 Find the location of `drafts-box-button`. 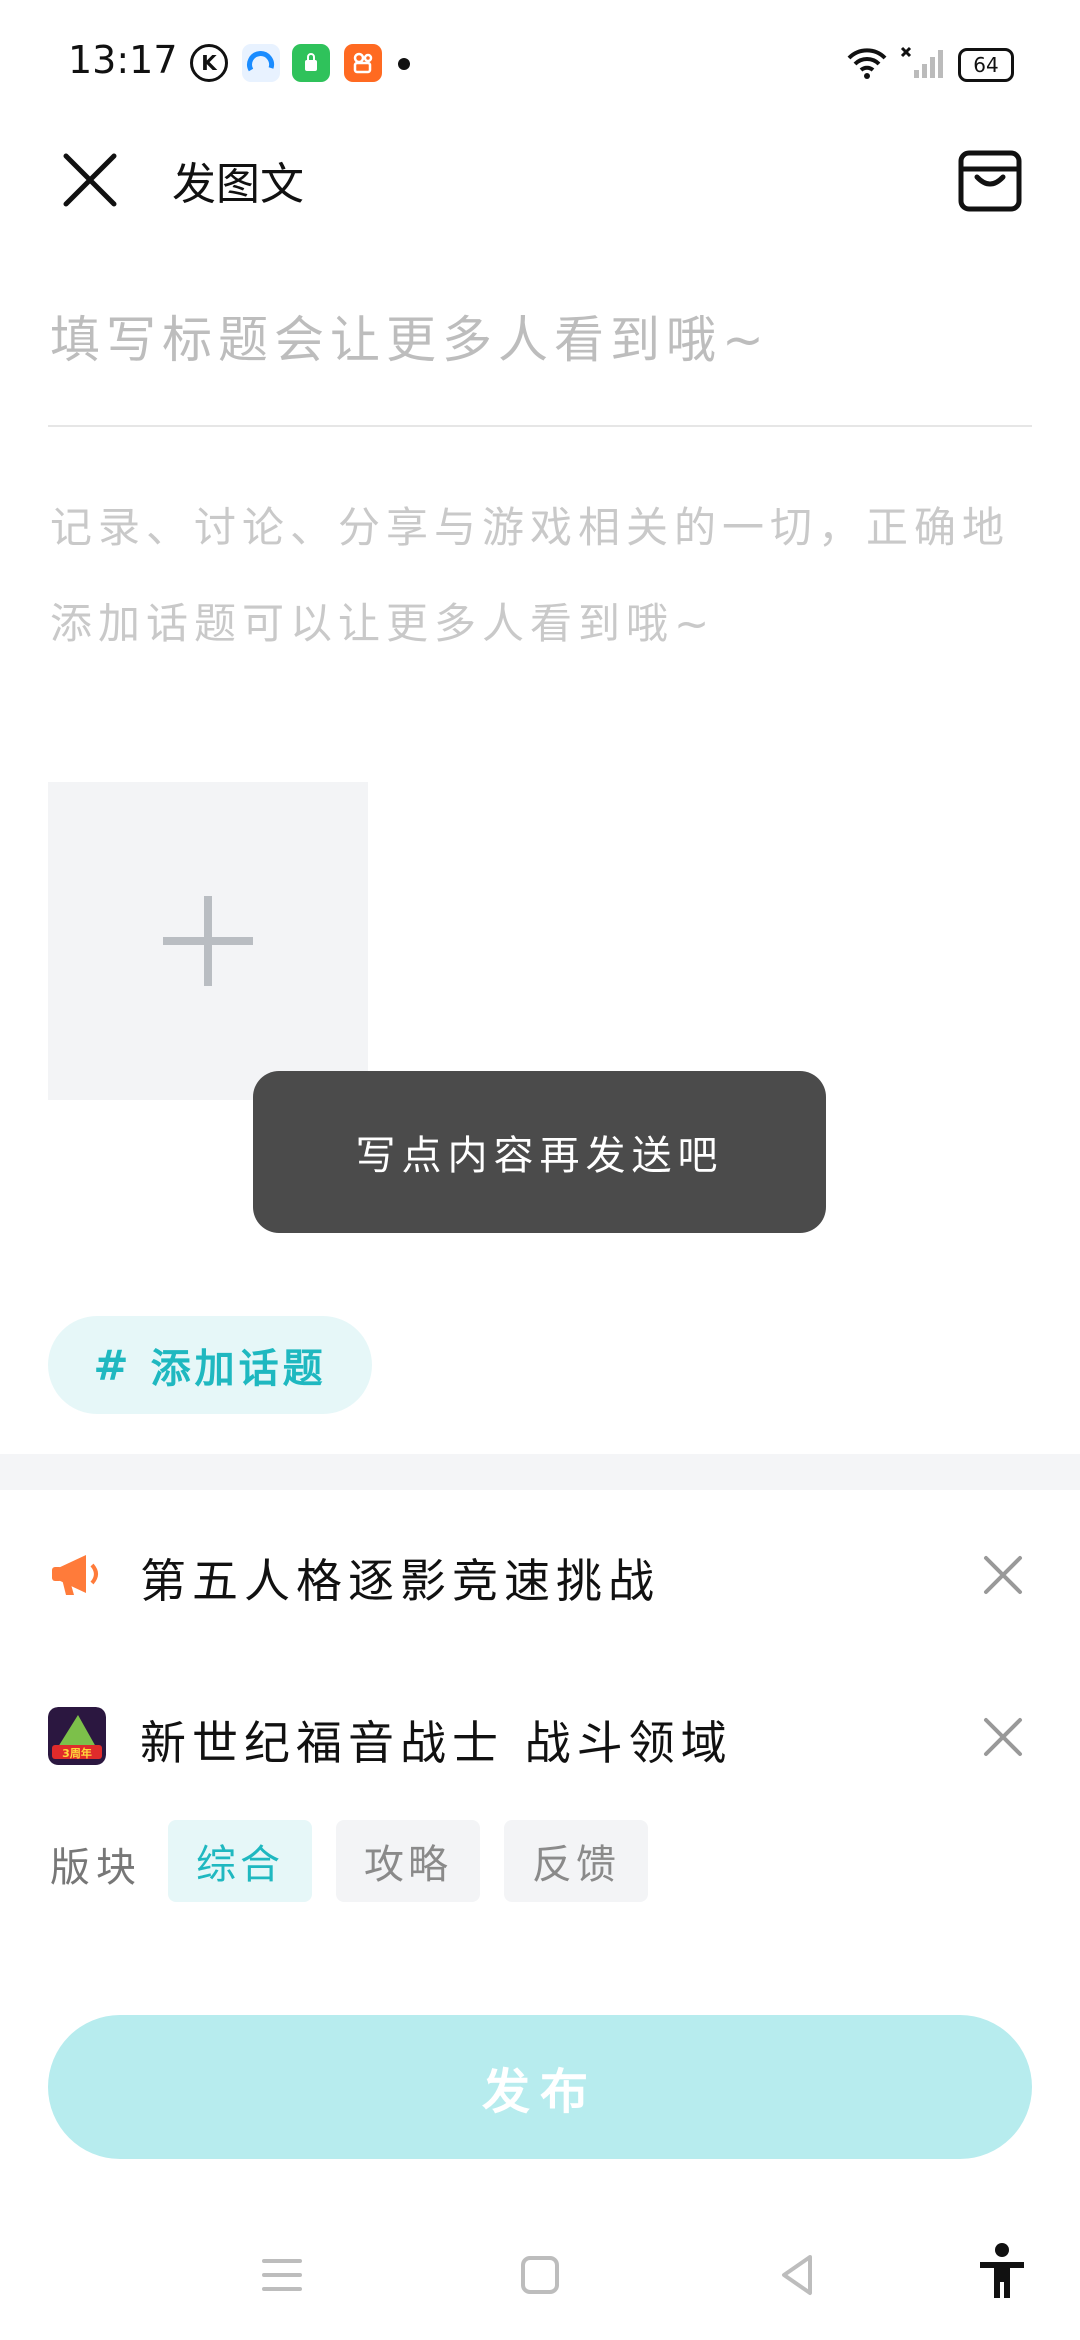

drafts-box-button is located at coordinates (990, 180).